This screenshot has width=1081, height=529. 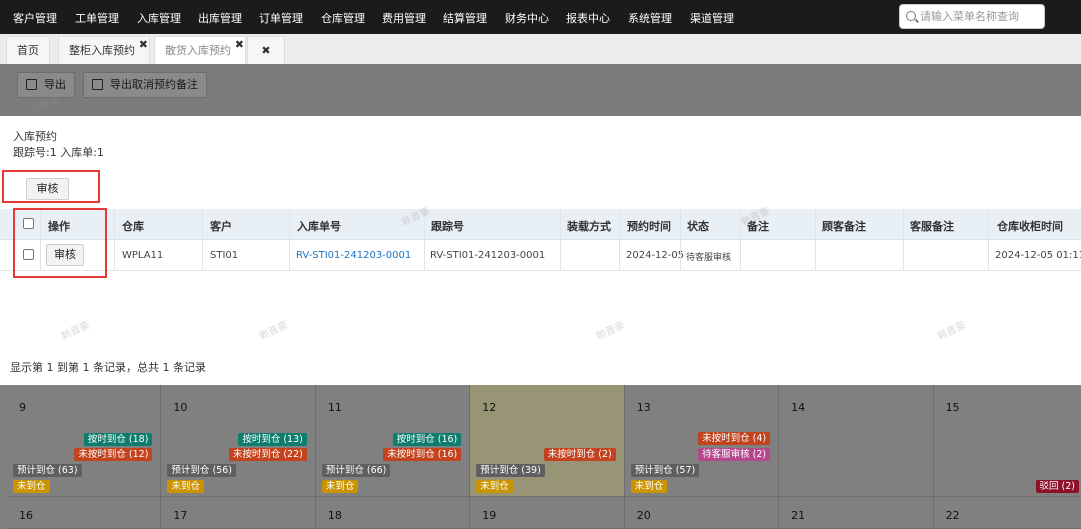 I want to click on calendar-day-number: 20, so click(x=643, y=515).